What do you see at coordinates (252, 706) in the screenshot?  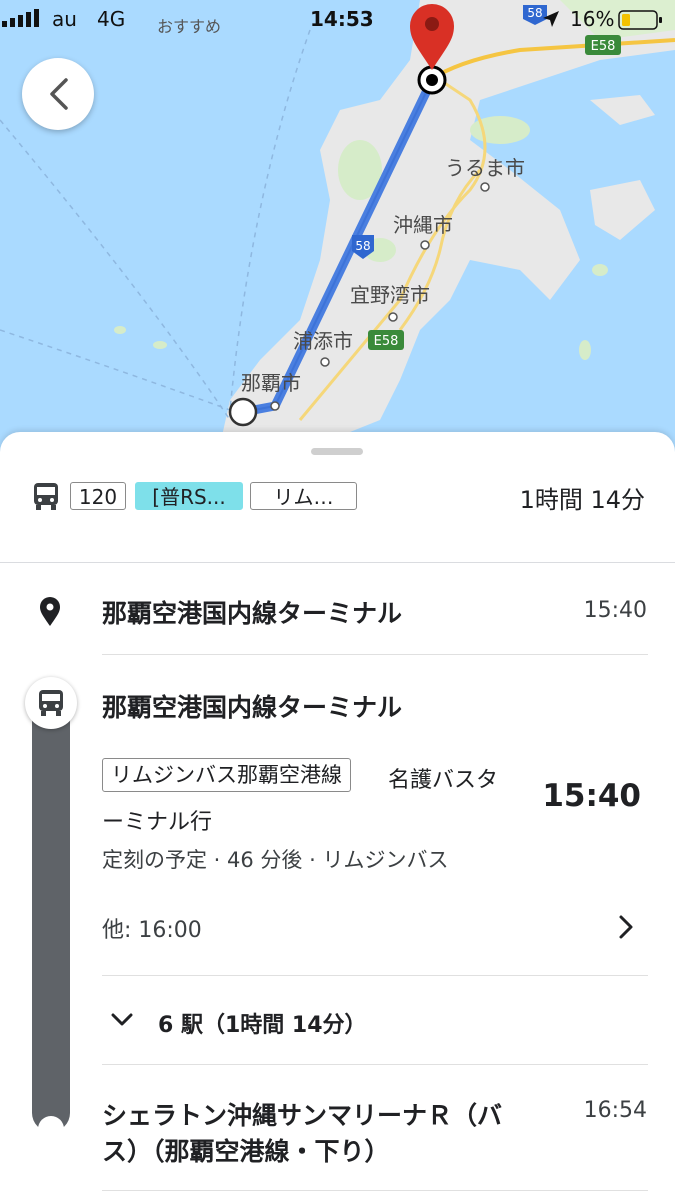 I see `departure-stop-name: 那覇空港国内線ターミナル` at bounding box center [252, 706].